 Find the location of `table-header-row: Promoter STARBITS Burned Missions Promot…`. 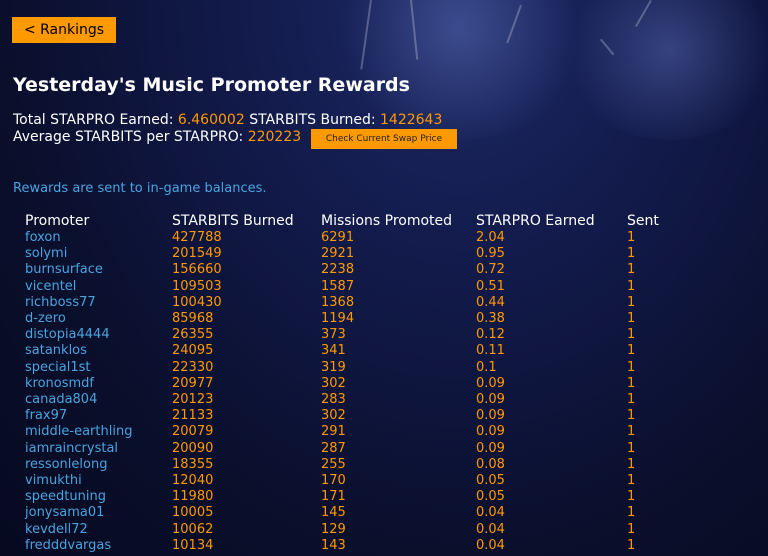

table-header-row: Promoter STARBITS Burned Missions Promot… is located at coordinates (351, 221).